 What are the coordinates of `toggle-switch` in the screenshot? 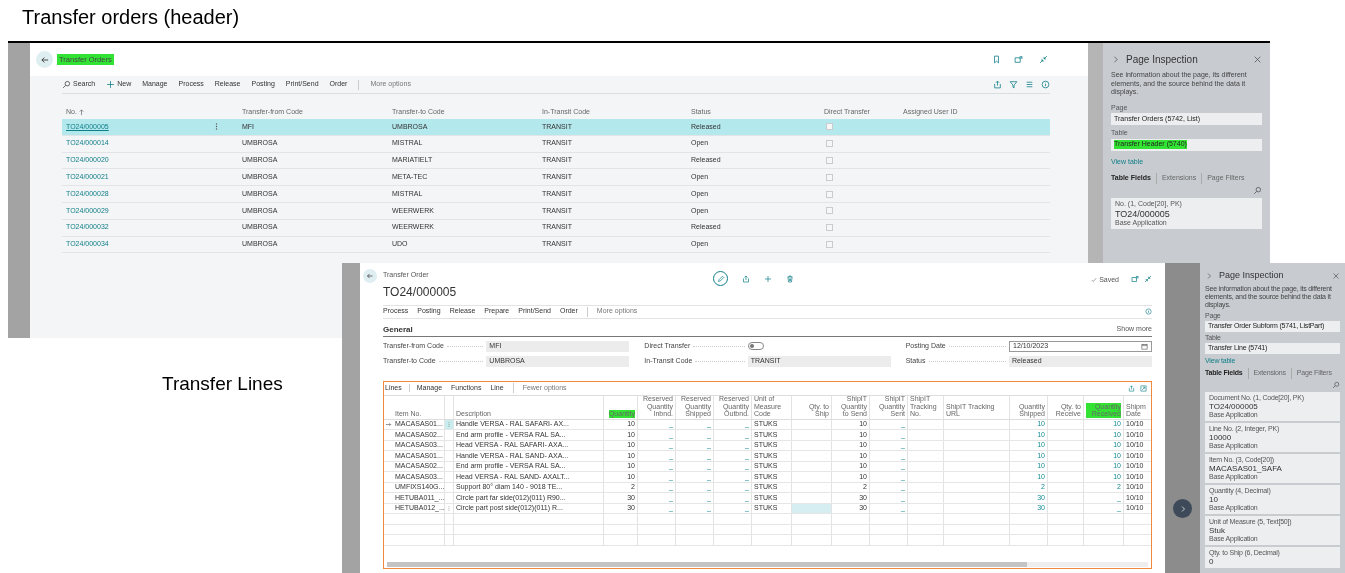 It's located at (755, 346).